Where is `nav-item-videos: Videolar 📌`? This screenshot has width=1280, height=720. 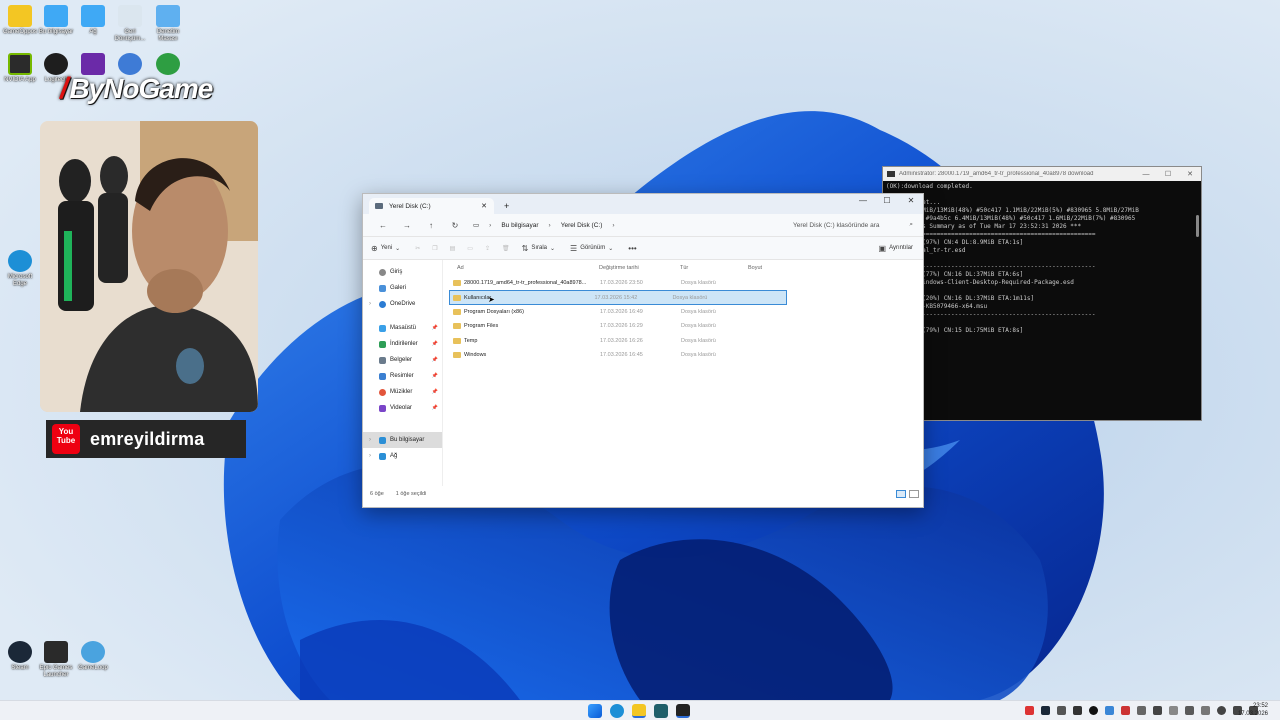
nav-item-videos: Videolar 📌 is located at coordinates (402, 408).